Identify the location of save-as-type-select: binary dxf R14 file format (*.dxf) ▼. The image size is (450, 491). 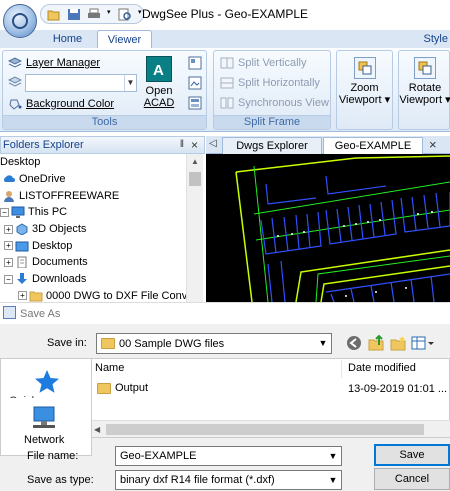
(228, 480).